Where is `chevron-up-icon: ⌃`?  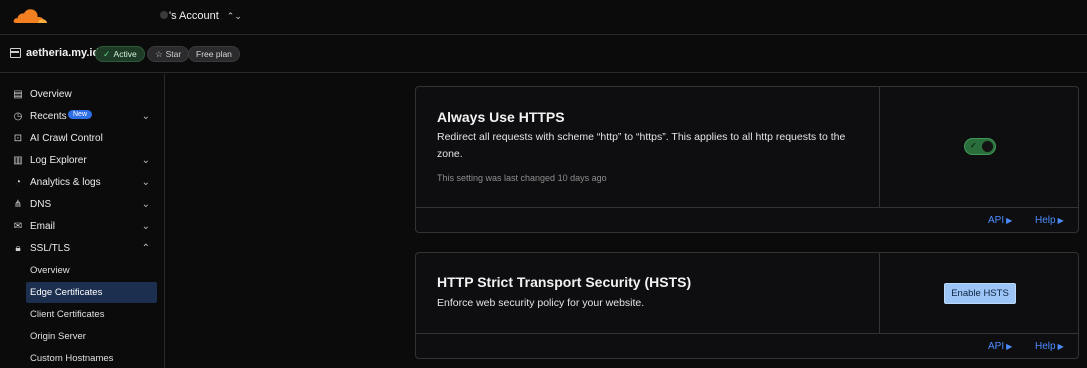 chevron-up-icon: ⌃ is located at coordinates (146, 248).